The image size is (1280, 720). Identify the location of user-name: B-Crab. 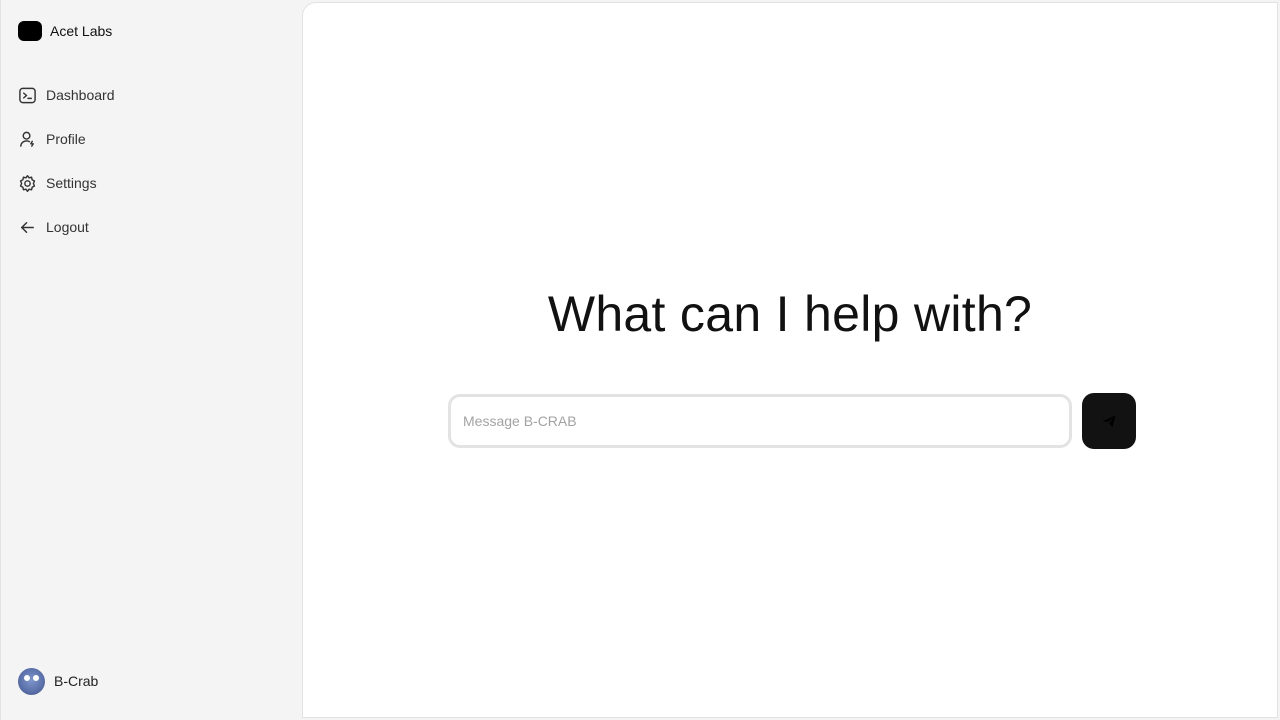
(76, 681).